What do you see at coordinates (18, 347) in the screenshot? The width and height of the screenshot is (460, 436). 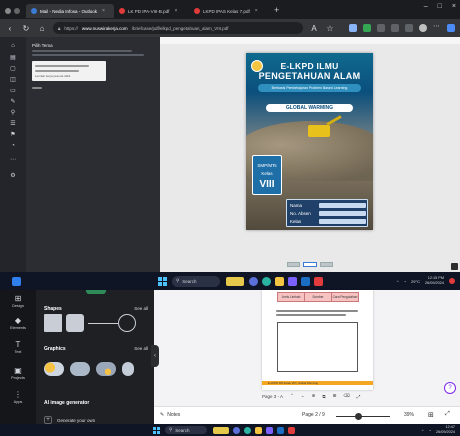 I see `rail-text: T Text` at bounding box center [18, 347].